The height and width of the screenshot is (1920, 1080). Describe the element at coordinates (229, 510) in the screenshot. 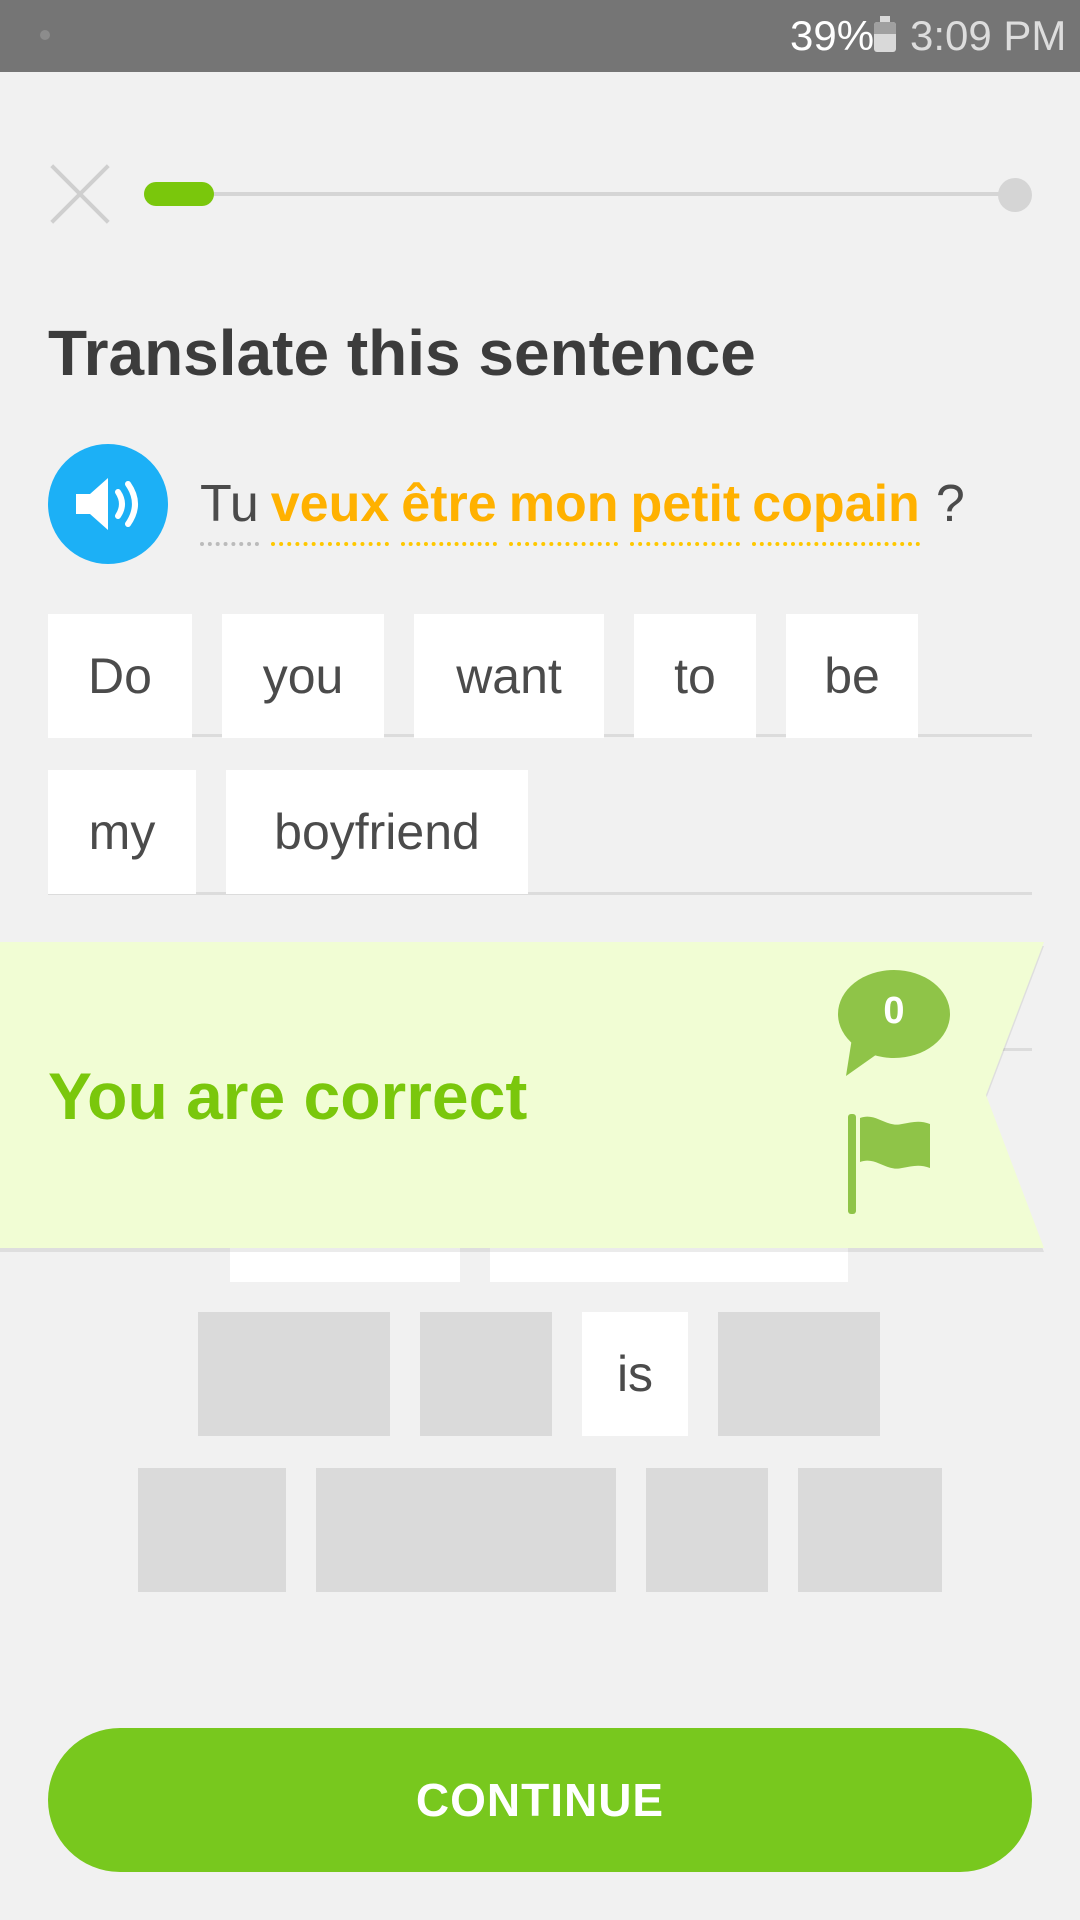

I see `prompt-word: Tu` at that location.